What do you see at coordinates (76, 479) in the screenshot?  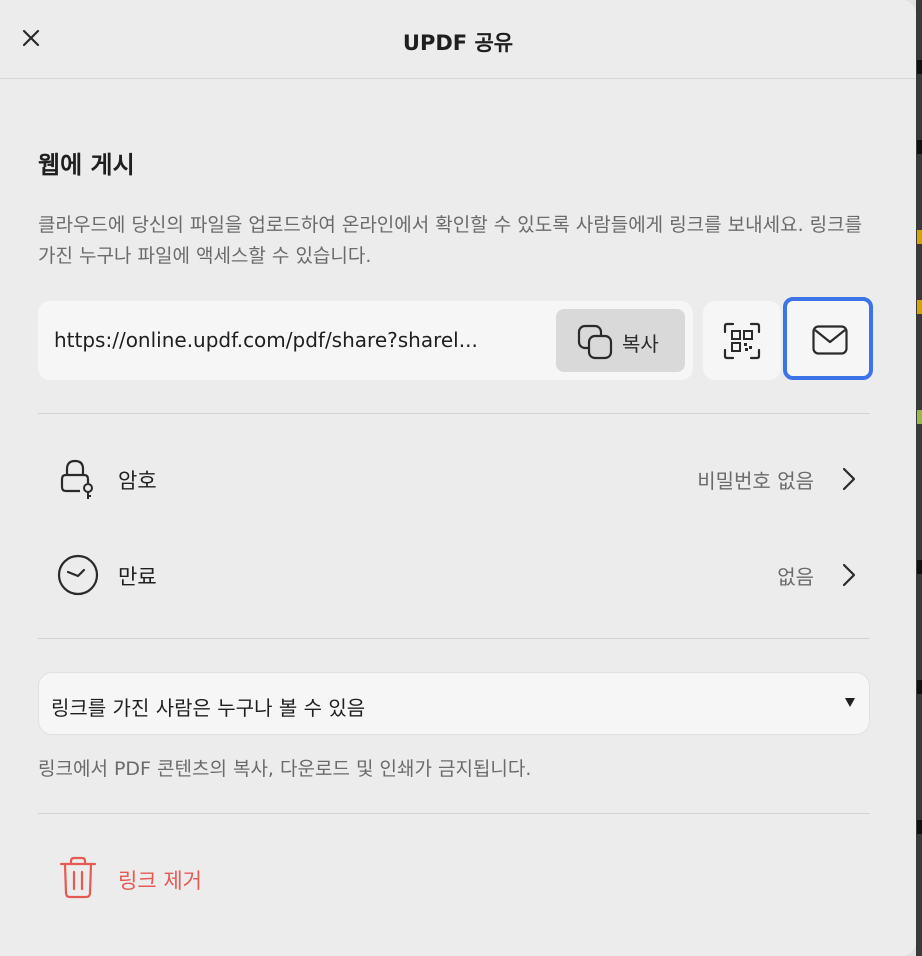 I see `lock-icon` at bounding box center [76, 479].